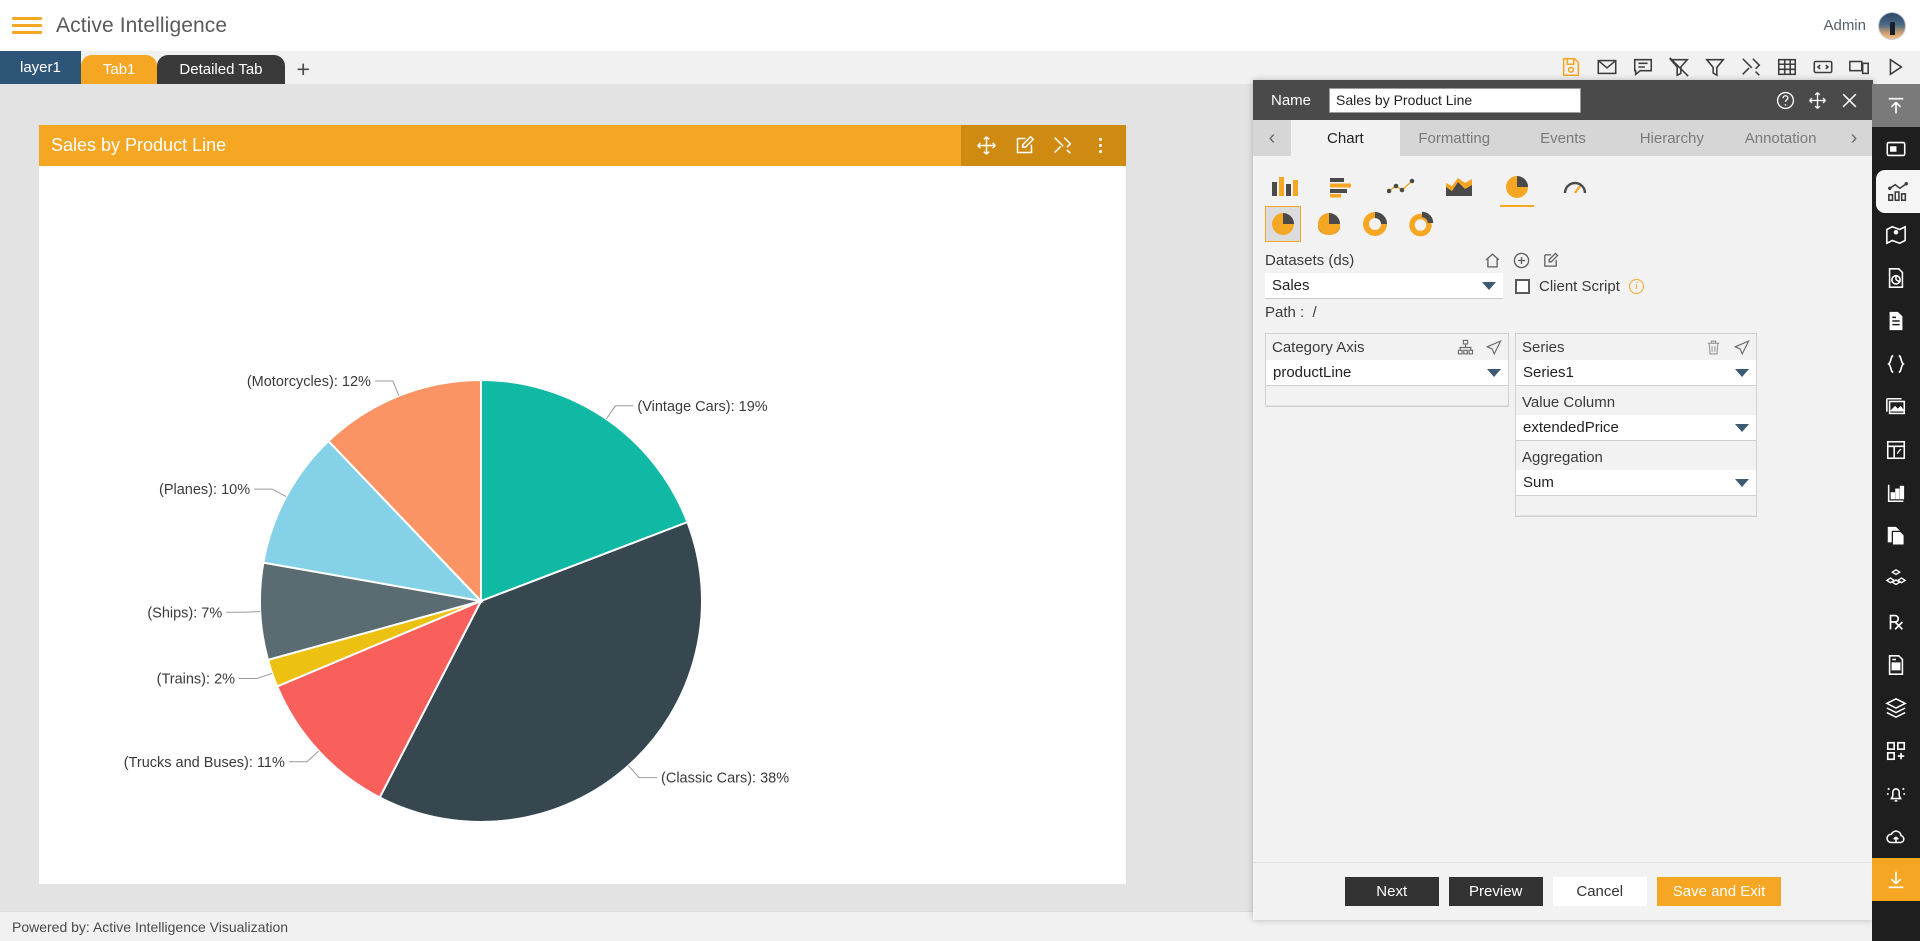 This screenshot has height=941, width=1920. What do you see at coordinates (1517, 189) in the screenshot?
I see `pie-chart-icon` at bounding box center [1517, 189].